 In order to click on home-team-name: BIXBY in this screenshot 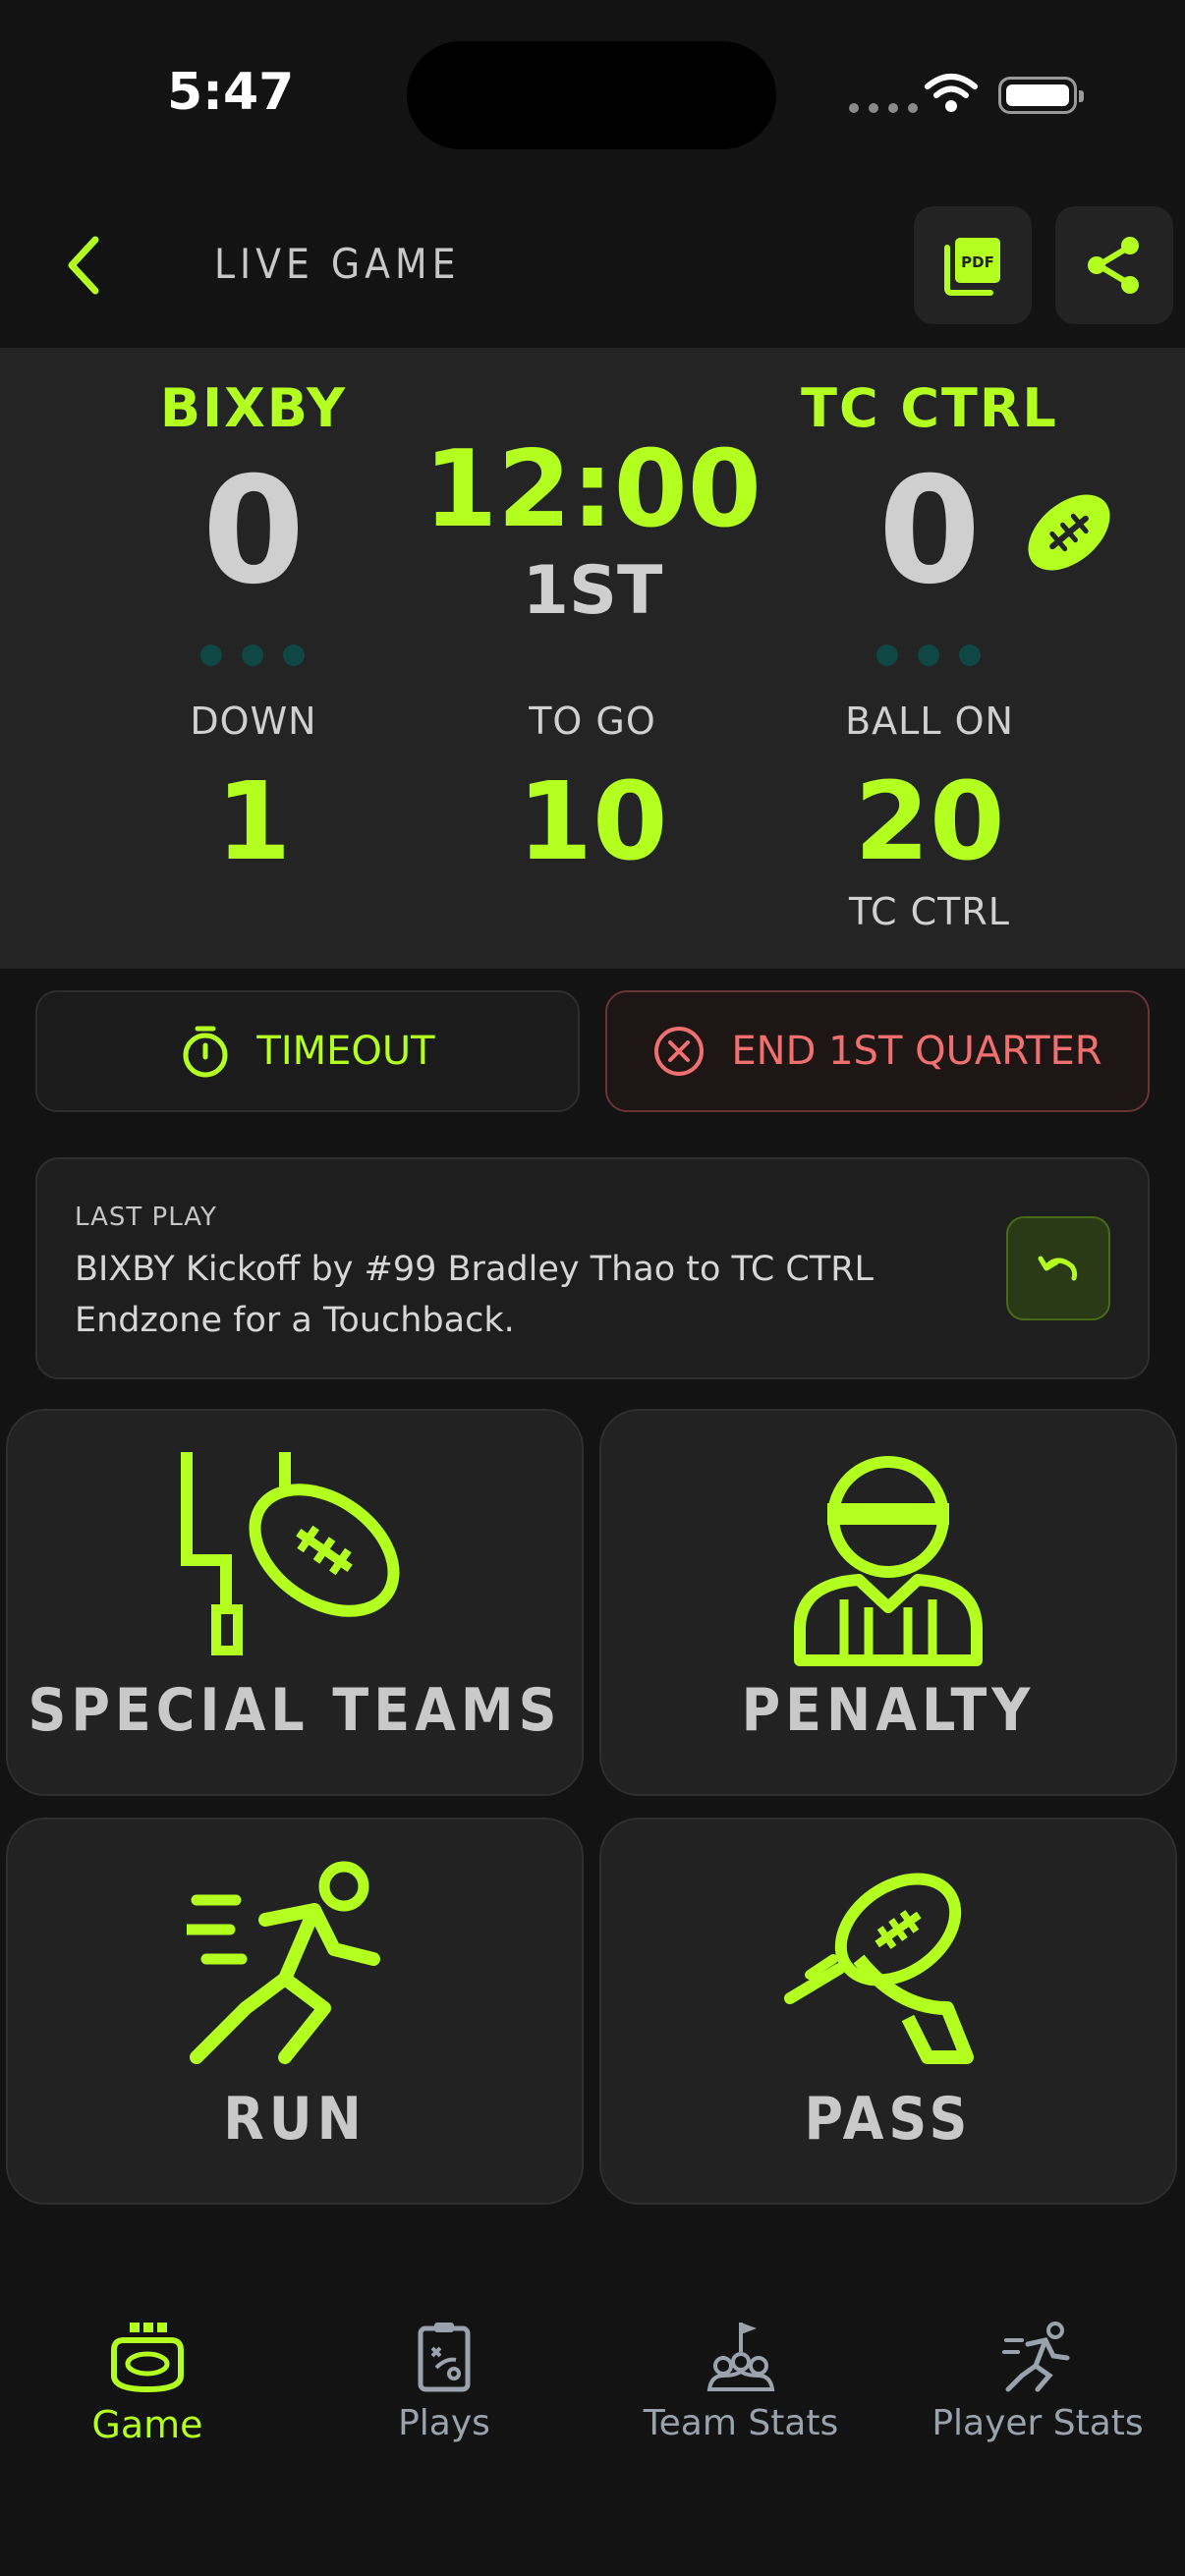, I will do `click(254, 408)`.